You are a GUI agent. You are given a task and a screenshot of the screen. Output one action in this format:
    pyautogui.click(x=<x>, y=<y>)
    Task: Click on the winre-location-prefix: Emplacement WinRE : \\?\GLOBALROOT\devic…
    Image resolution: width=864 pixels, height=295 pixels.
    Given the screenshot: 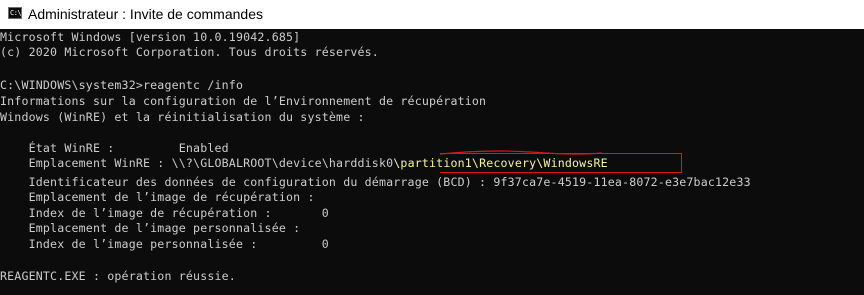 What is the action you would take?
    pyautogui.click(x=197, y=163)
    